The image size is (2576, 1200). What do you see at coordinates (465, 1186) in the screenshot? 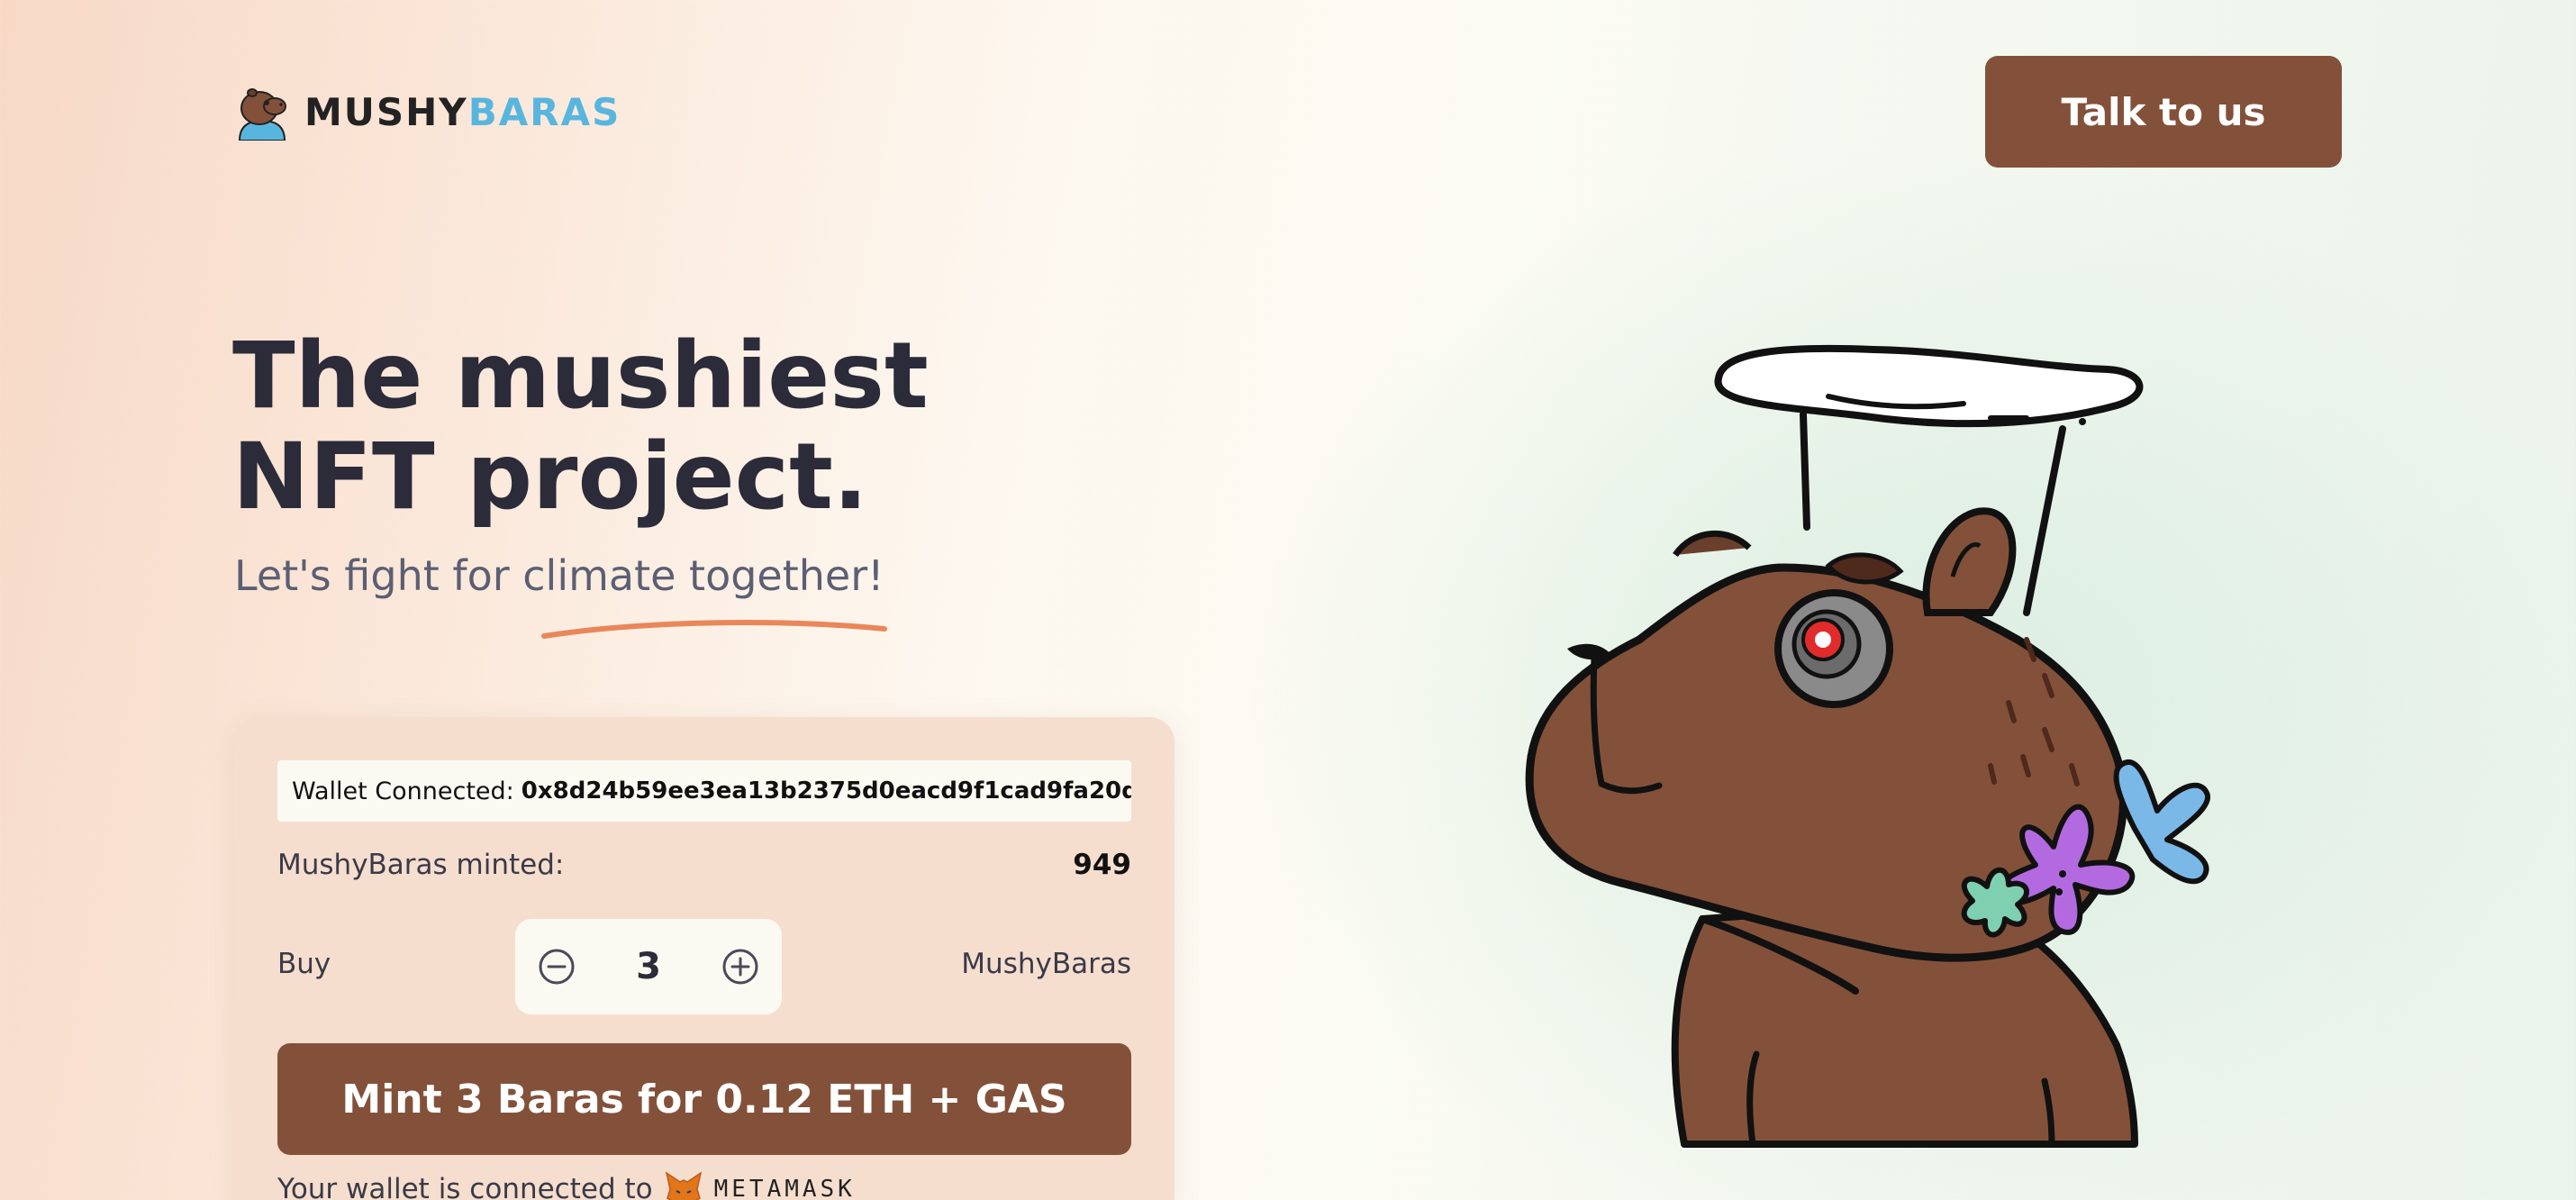
I see `connected-text: Your wallet is connected to` at bounding box center [465, 1186].